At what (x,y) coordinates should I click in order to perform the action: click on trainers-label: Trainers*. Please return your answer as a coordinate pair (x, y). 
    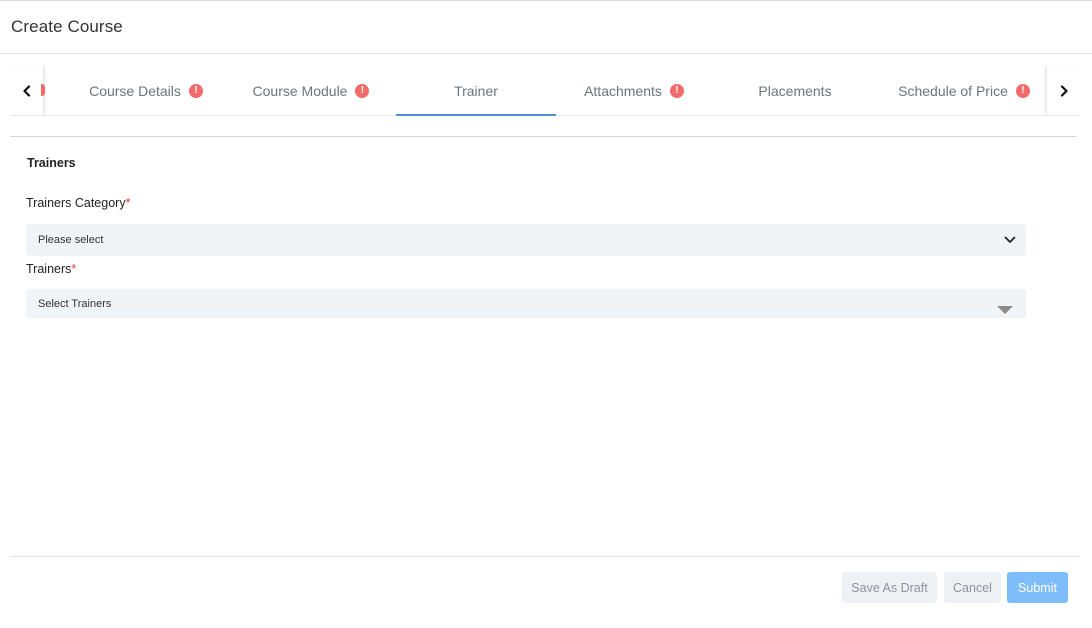
    Looking at the image, I should click on (51, 269).